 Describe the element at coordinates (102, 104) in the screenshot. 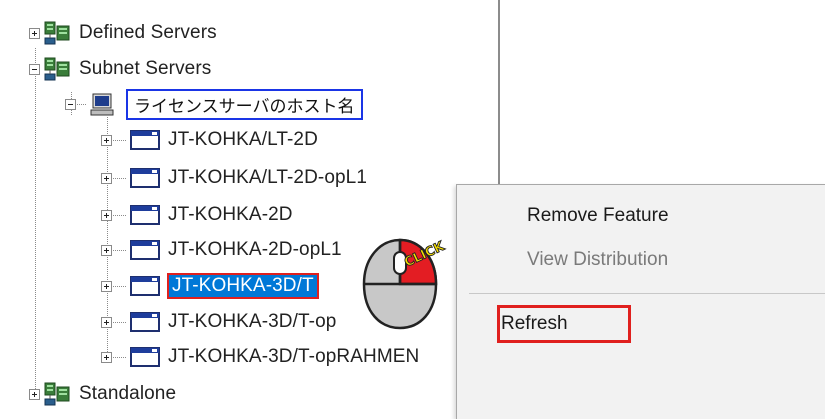

I see `computer-icon` at that location.